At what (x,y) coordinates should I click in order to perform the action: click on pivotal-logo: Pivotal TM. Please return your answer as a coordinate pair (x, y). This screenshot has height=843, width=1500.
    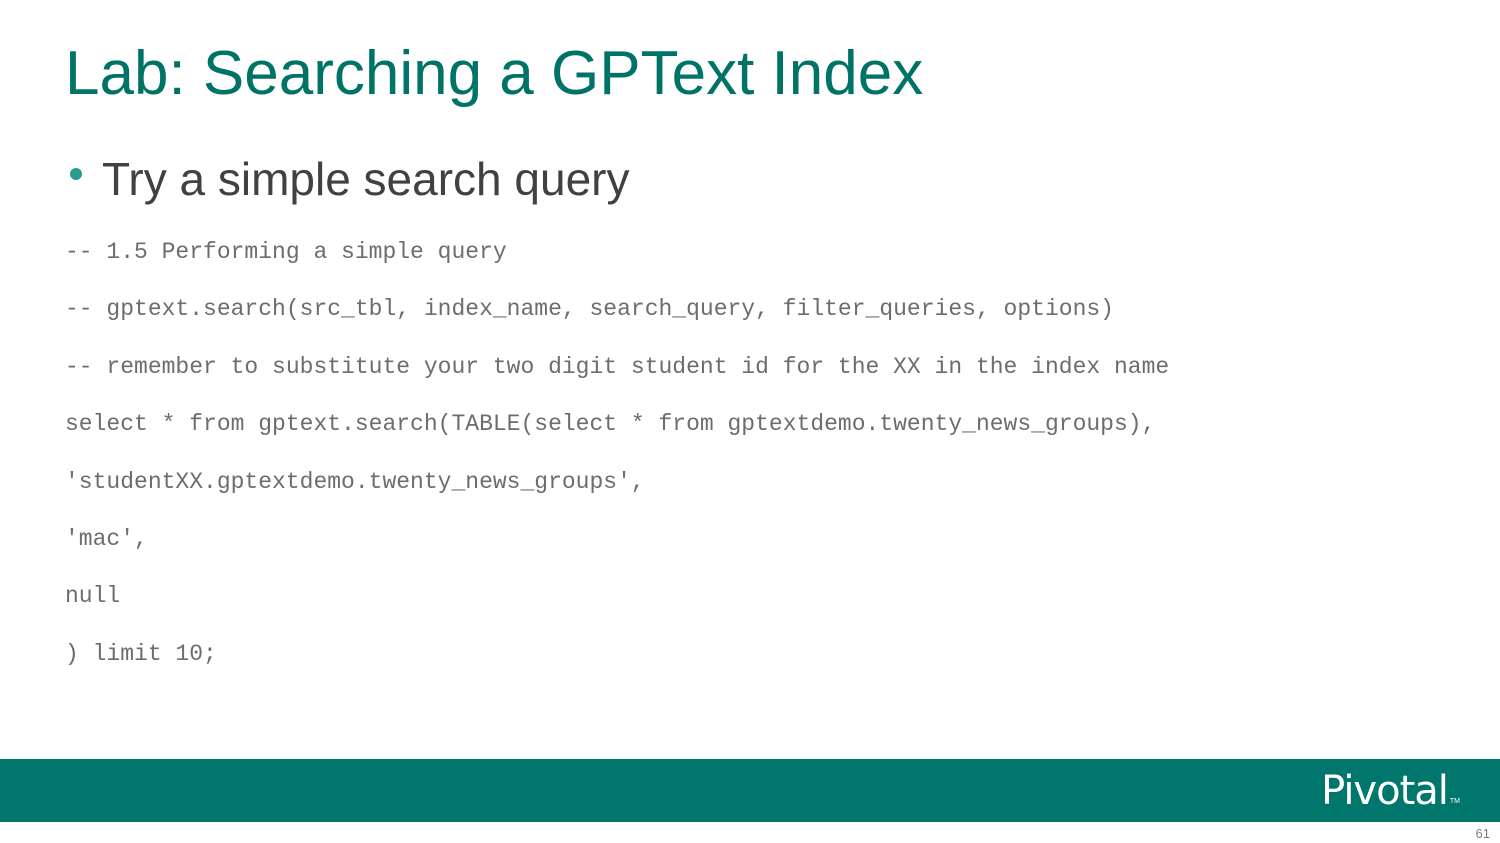
    Looking at the image, I should click on (1390, 791).